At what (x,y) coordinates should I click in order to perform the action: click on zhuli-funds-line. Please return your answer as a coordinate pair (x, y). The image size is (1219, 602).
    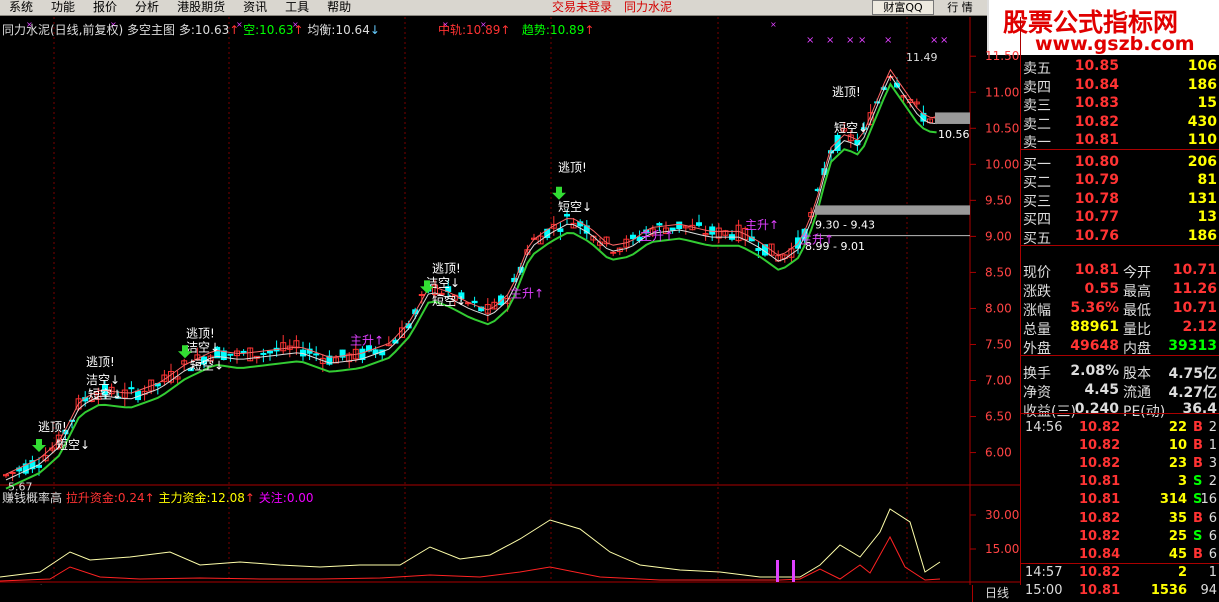
    Looking at the image, I should click on (470, 543).